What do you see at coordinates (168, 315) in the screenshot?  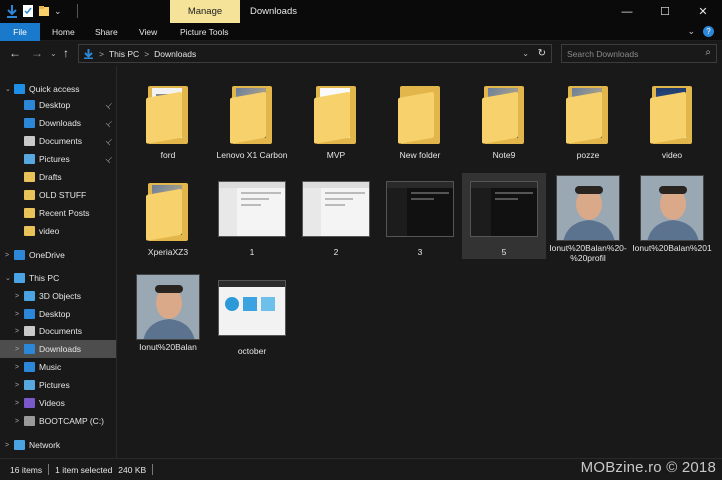 I see `file-item: Ionut%20Balan` at bounding box center [168, 315].